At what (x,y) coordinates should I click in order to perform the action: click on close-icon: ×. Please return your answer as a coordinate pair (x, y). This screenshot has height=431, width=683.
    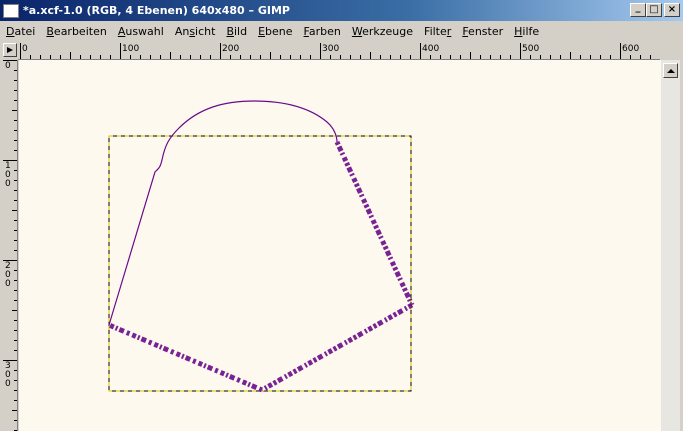
    Looking at the image, I should click on (672, 9).